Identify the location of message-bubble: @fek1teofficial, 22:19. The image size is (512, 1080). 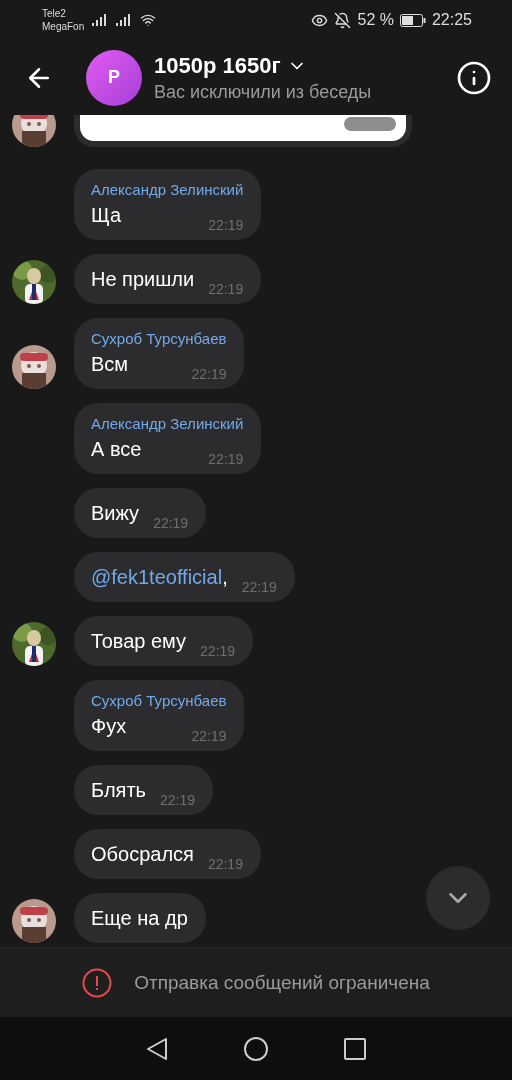
(184, 577).